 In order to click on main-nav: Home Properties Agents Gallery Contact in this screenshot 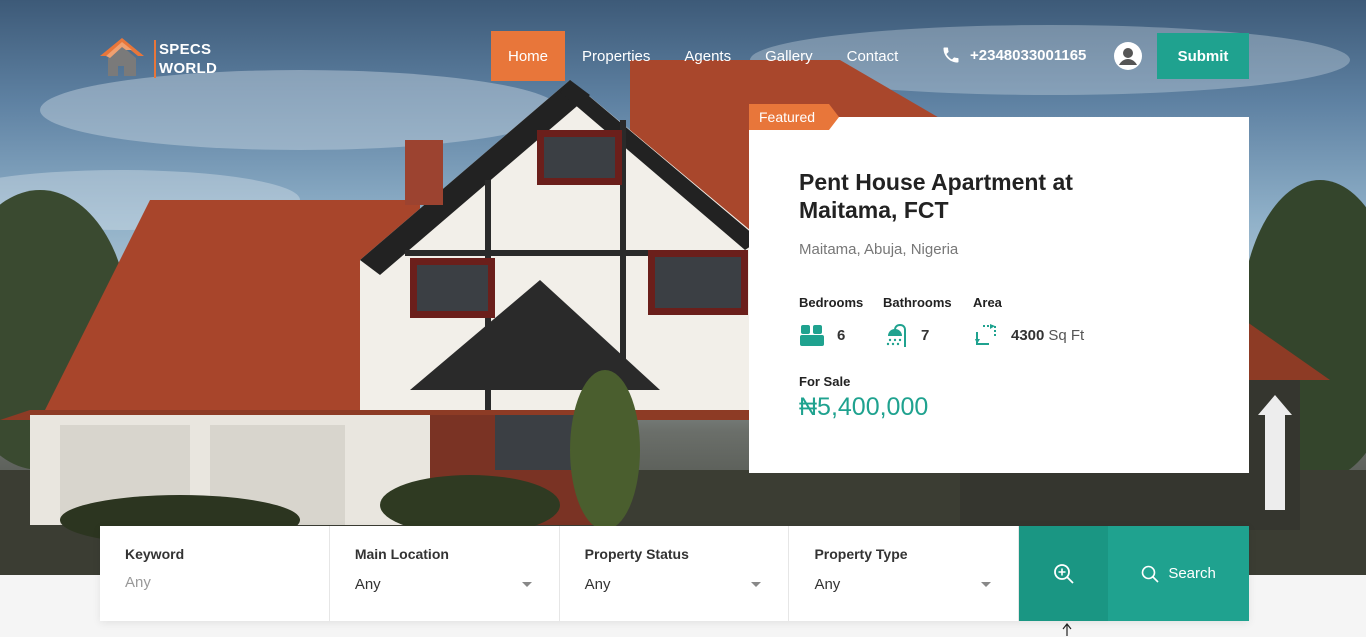, I will do `click(703, 56)`.